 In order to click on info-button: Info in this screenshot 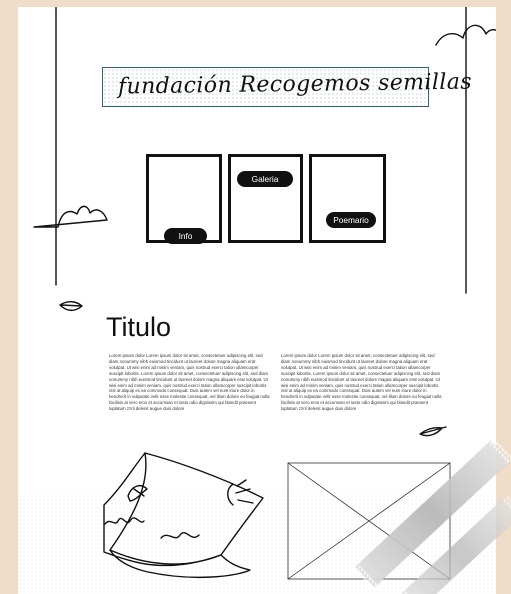, I will do `click(185, 236)`.